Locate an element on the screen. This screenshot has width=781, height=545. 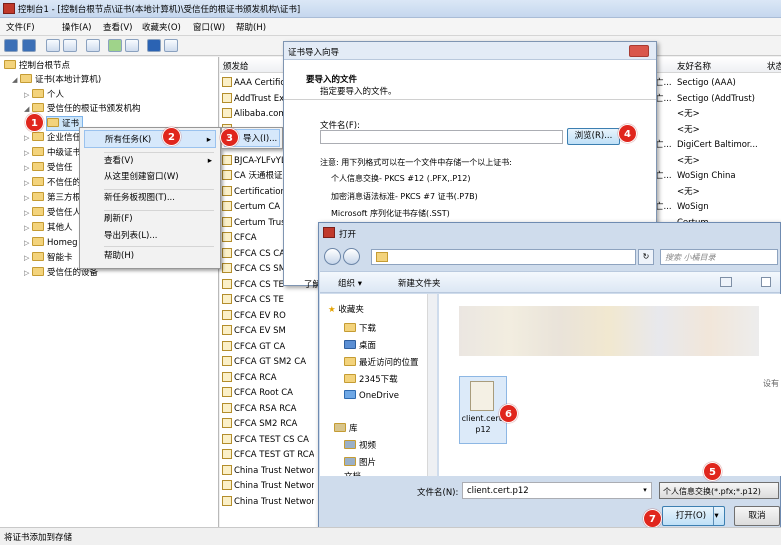
nav-2345-downloads: 2345下载 is located at coordinates (371, 379).